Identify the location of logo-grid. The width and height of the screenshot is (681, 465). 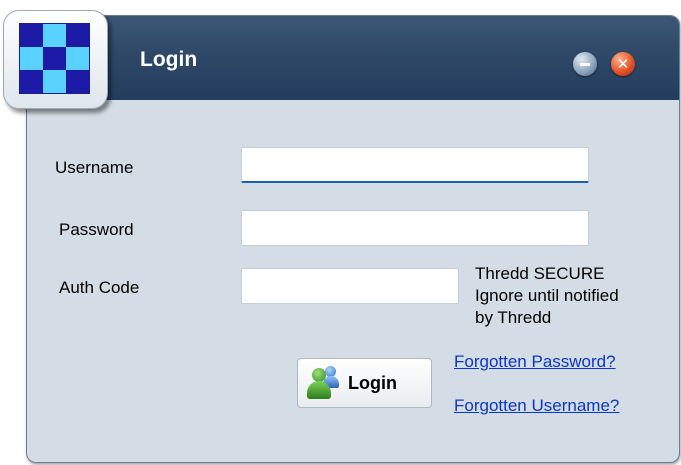
(54, 58).